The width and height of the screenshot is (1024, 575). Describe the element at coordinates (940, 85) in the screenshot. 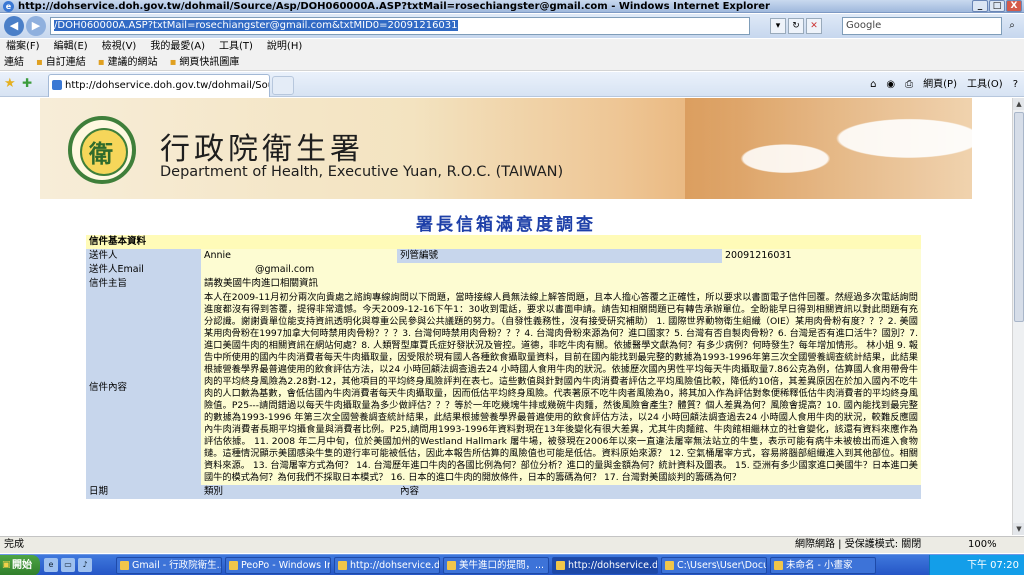

I see `page-menu: 網頁(P)` at that location.